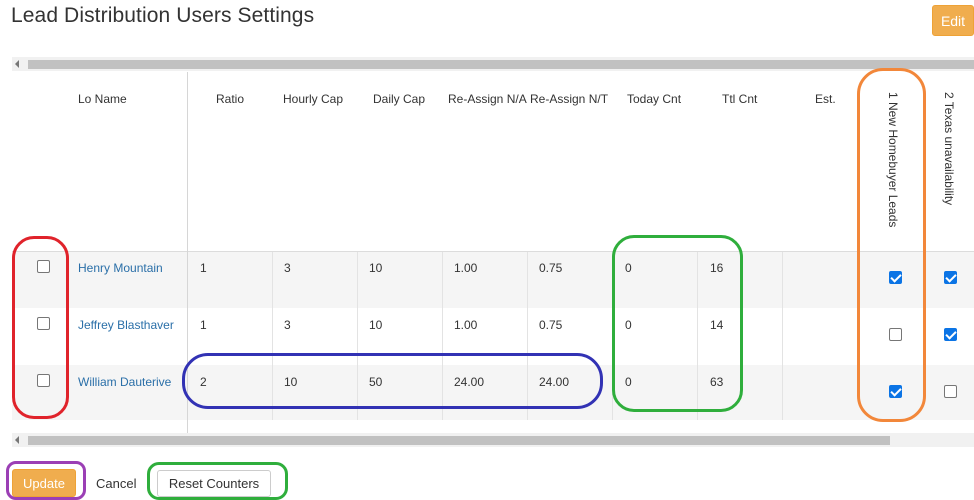 The height and width of the screenshot is (500, 974). What do you see at coordinates (126, 325) in the screenshot?
I see `lo-name-link: Jeffrey Blasthaver` at bounding box center [126, 325].